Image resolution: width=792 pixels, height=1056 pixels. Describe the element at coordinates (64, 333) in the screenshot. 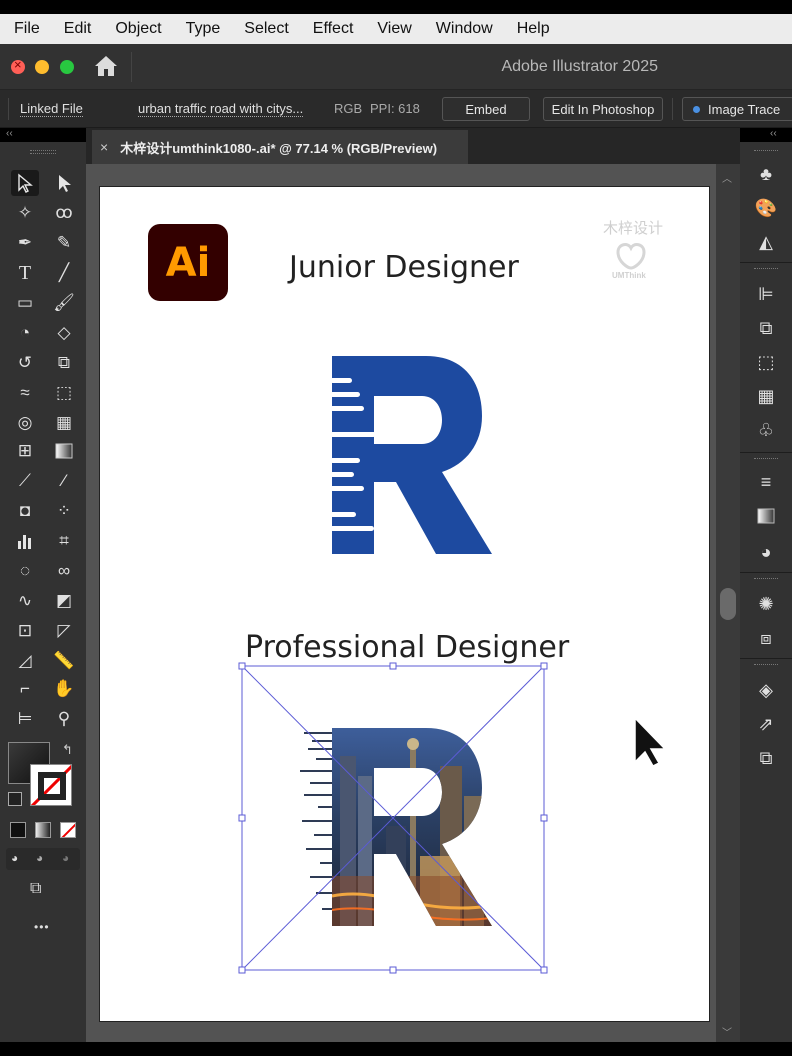

I see `eraser-tool-icon: ◇` at that location.